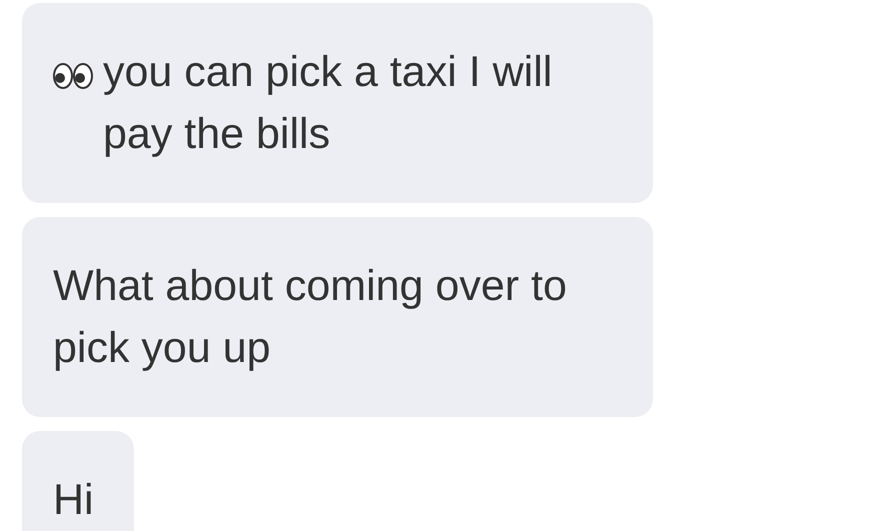  Describe the element at coordinates (73, 76) in the screenshot. I see `eyes-icon` at that location.